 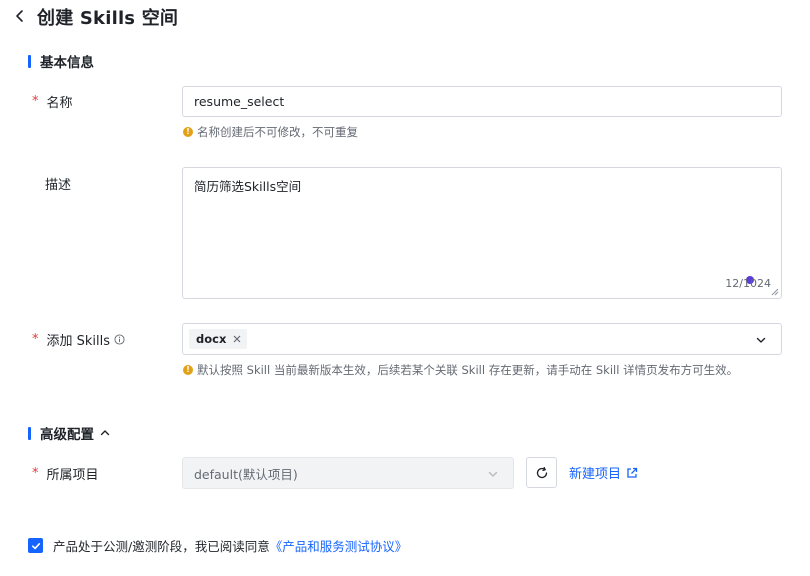 What do you see at coordinates (748, 283) in the screenshot?
I see `description-counter: 12/1024` at bounding box center [748, 283].